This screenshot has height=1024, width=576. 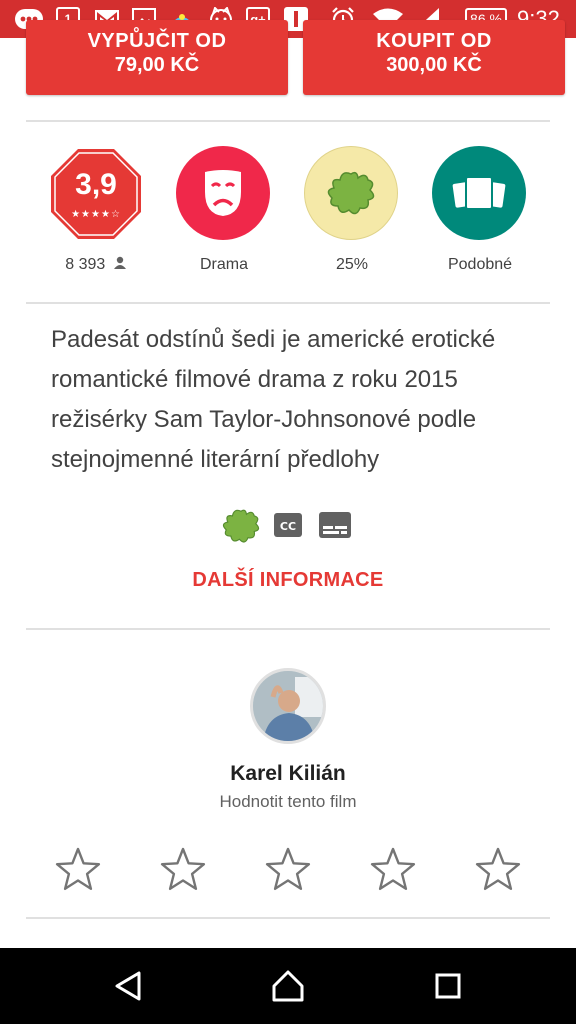 I want to click on drama-mask-icon, so click(x=223, y=193).